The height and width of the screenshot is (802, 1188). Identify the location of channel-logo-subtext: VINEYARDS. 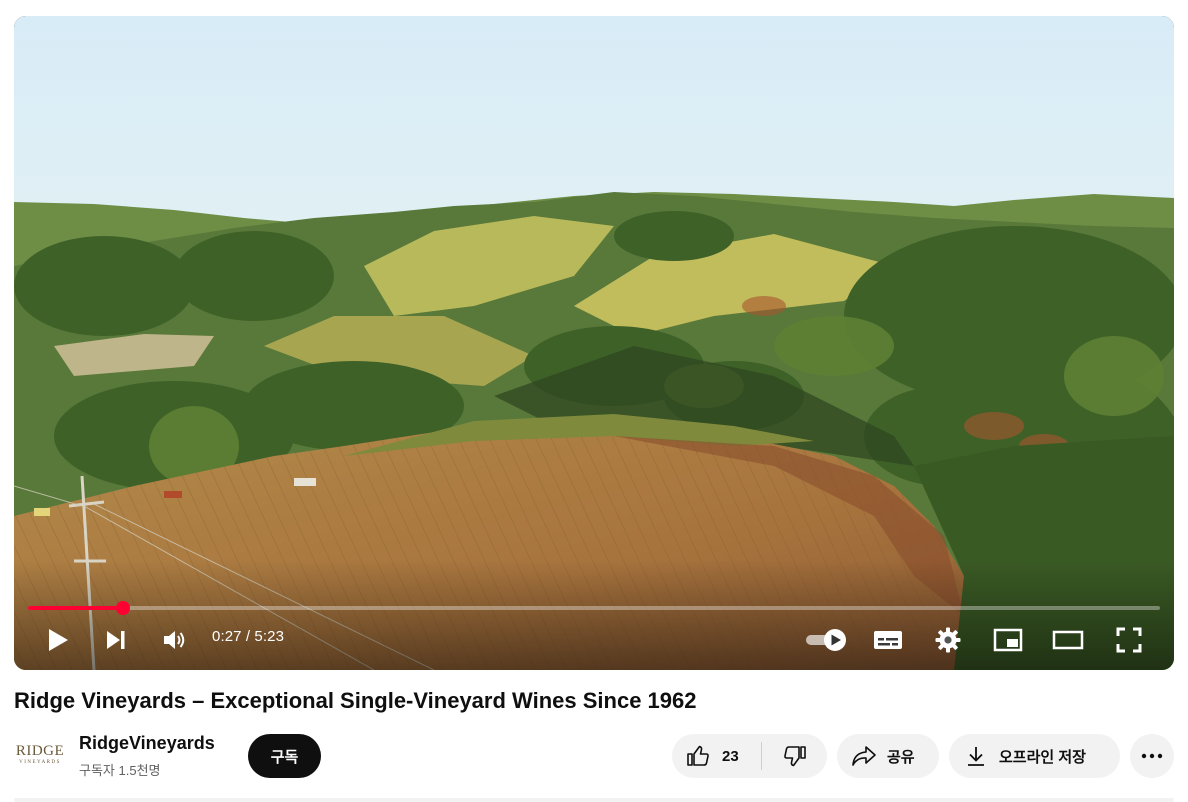
(40, 762).